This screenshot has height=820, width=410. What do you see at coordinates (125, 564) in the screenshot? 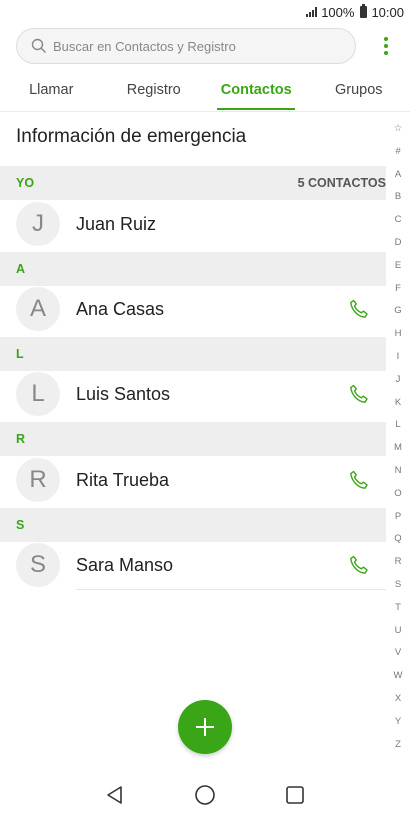
I see `contact-name: Sara Manso` at bounding box center [125, 564].